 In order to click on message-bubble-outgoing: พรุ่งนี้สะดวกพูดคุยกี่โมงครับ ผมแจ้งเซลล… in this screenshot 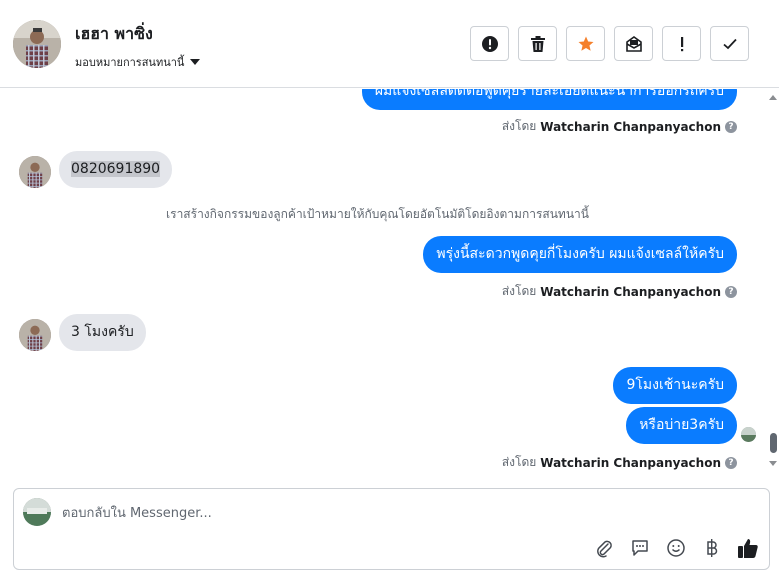, I will do `click(580, 254)`.